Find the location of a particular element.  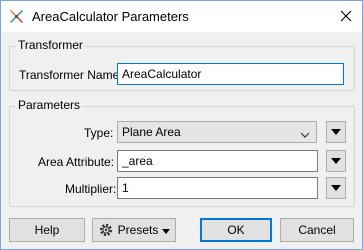

cancel-button-label: Cancel is located at coordinates (317, 230).